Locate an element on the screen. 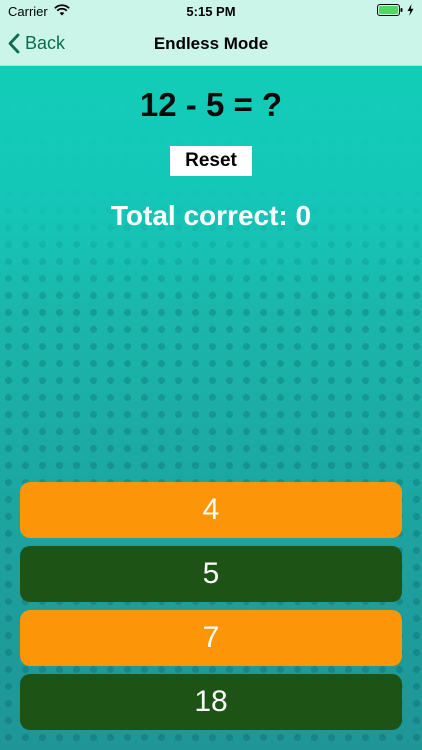 The width and height of the screenshot is (422, 750). status-right-group is located at coordinates (395, 11).